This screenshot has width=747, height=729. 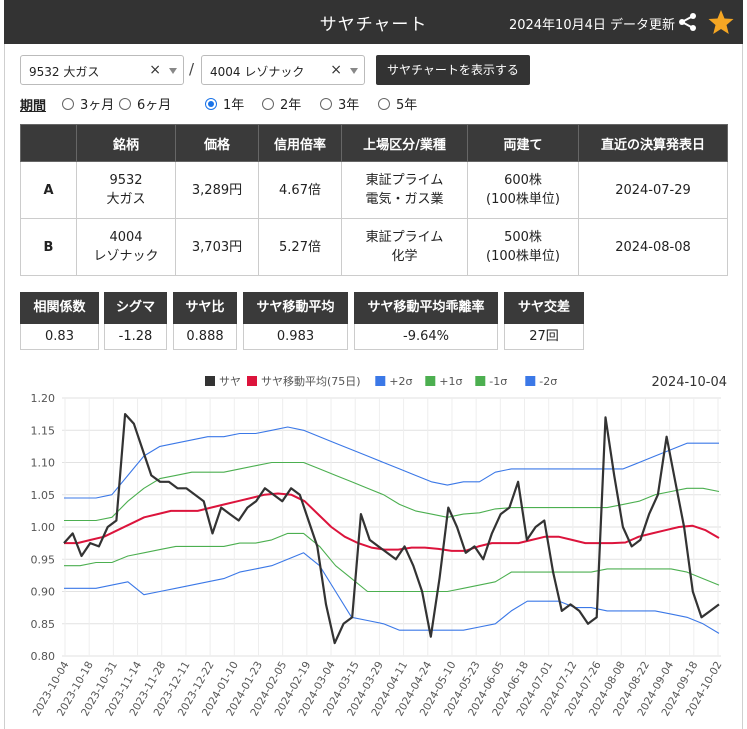 What do you see at coordinates (217, 190) in the screenshot?
I see `price-cell: 3,289円` at bounding box center [217, 190].